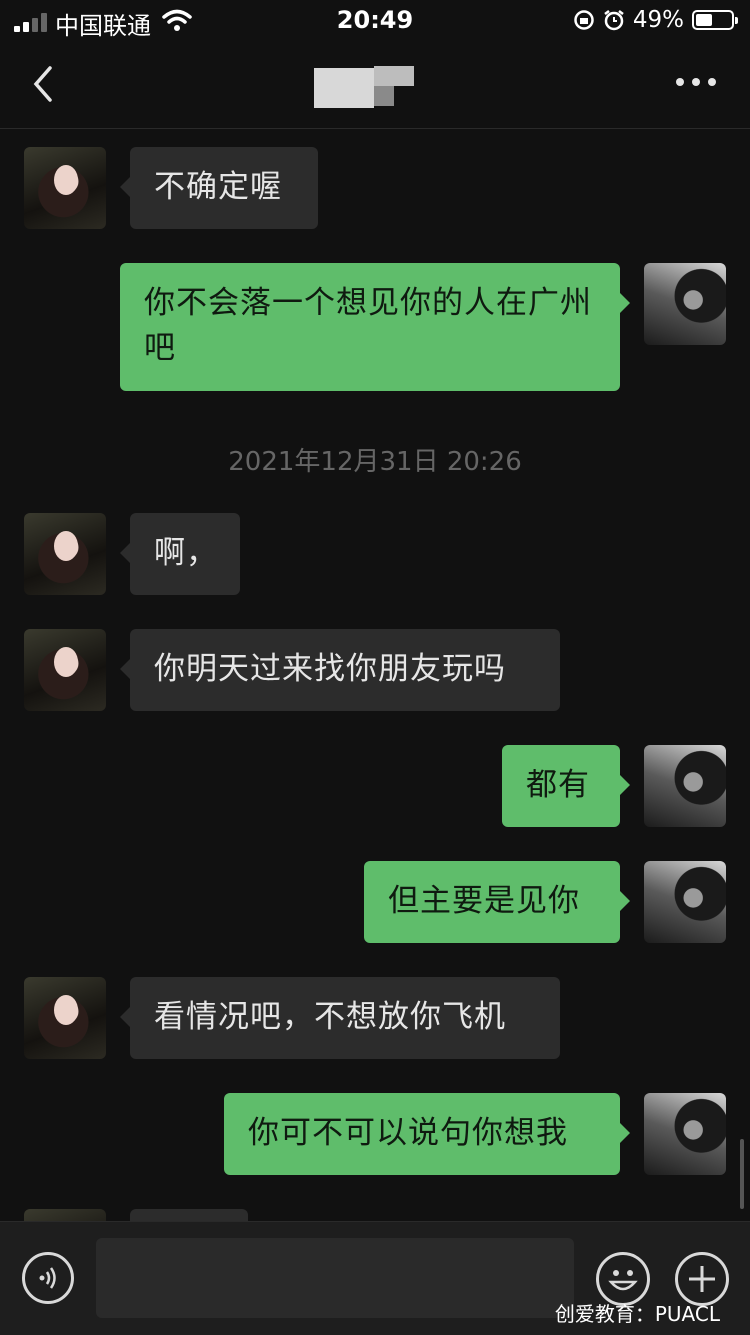 The width and height of the screenshot is (750, 1335). Describe the element at coordinates (427, 1134) in the screenshot. I see `message-bubble: 你可不可以说句你想我` at that location.